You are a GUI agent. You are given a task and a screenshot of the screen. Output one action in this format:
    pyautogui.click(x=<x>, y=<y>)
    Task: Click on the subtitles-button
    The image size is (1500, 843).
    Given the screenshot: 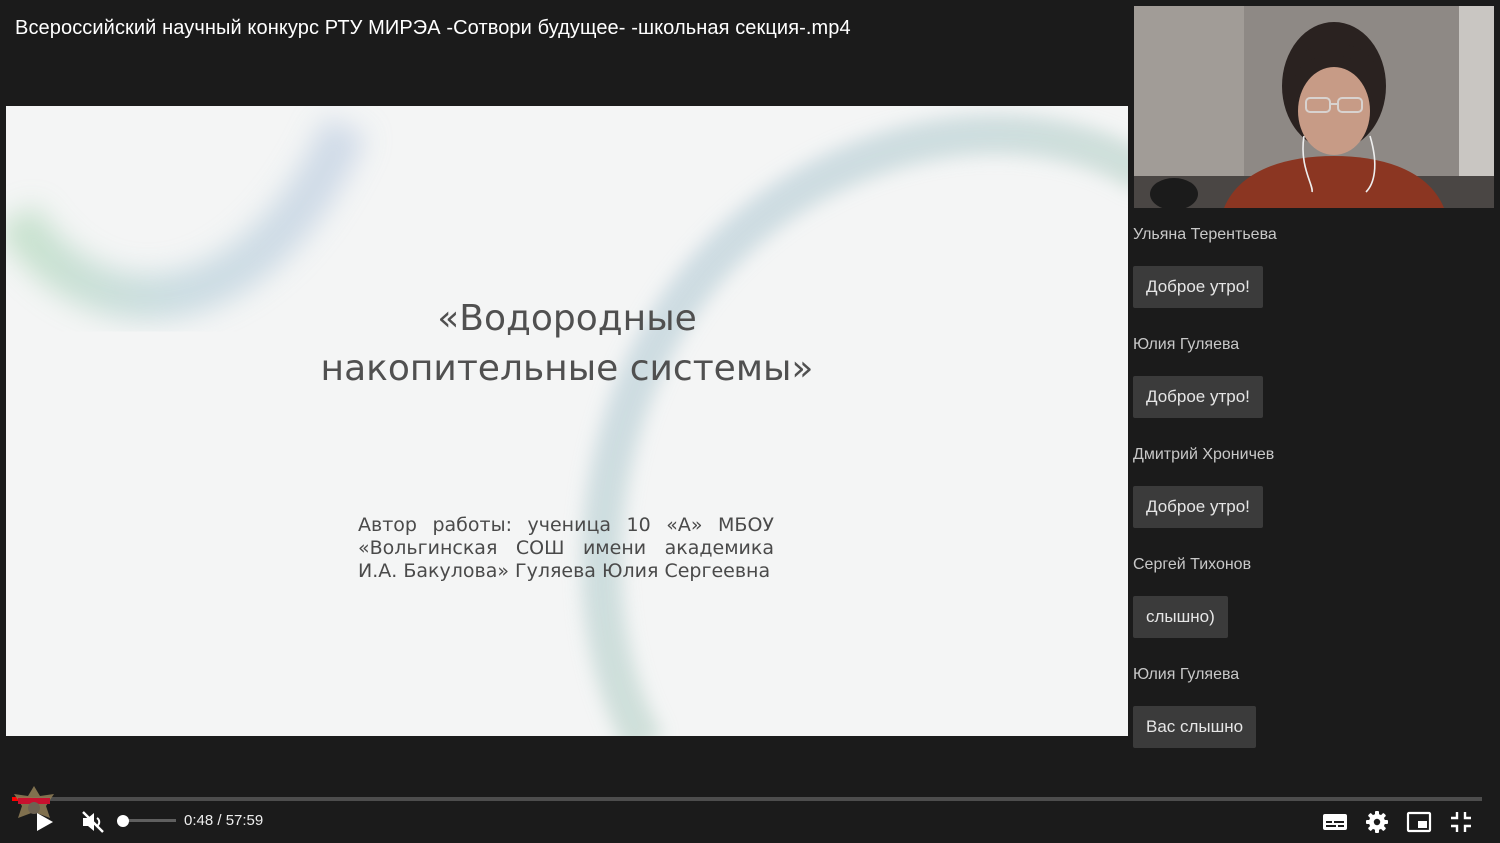 What is the action you would take?
    pyautogui.click(x=1335, y=822)
    